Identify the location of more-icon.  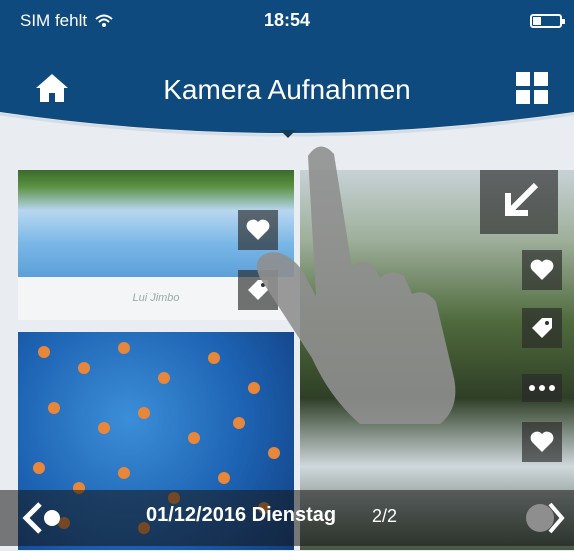
(542, 388).